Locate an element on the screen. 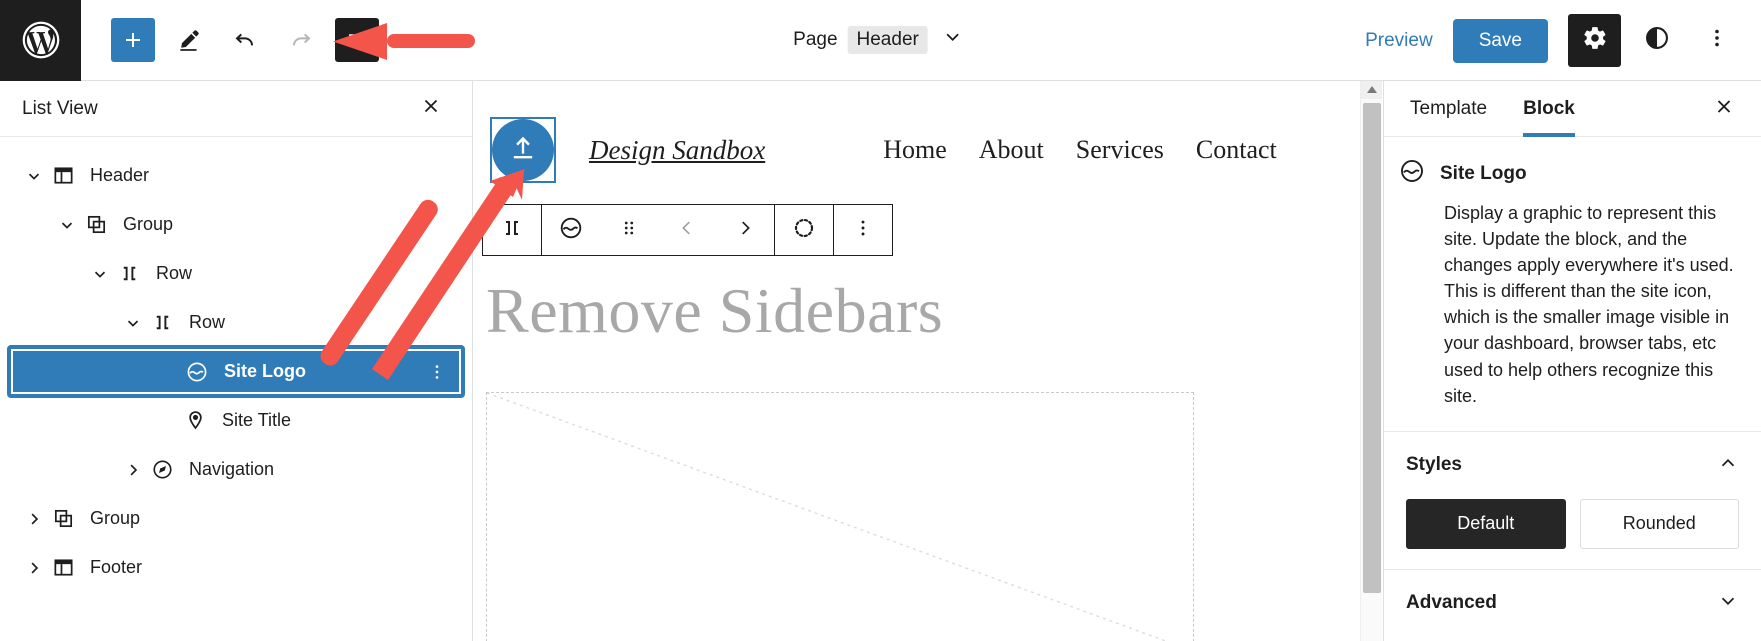 Image resolution: width=1761 pixels, height=641 pixels. row-icon is located at coordinates (162, 322).